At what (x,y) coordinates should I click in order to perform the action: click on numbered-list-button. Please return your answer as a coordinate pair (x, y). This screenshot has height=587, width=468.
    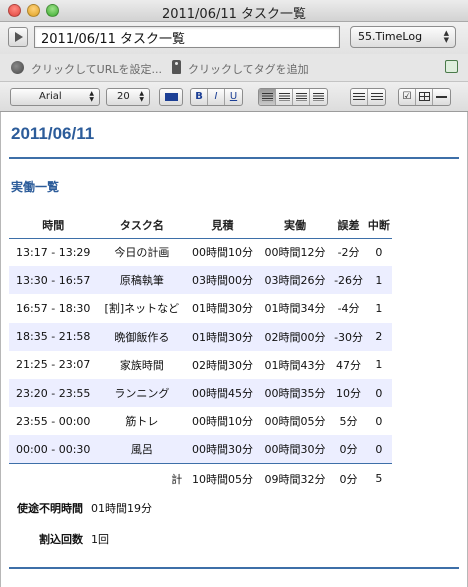
    Looking at the image, I should click on (376, 97).